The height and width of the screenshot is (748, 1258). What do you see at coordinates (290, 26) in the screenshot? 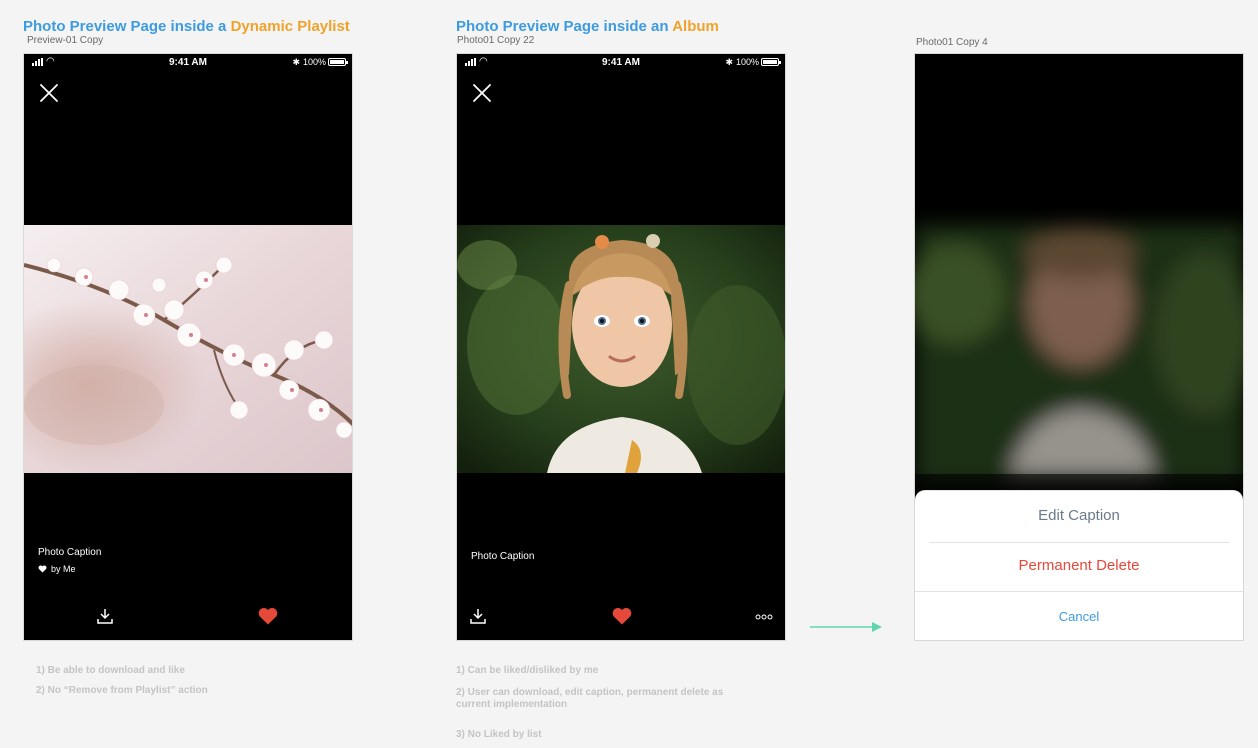
I see `title-accent: Dynamic Playlist` at bounding box center [290, 26].